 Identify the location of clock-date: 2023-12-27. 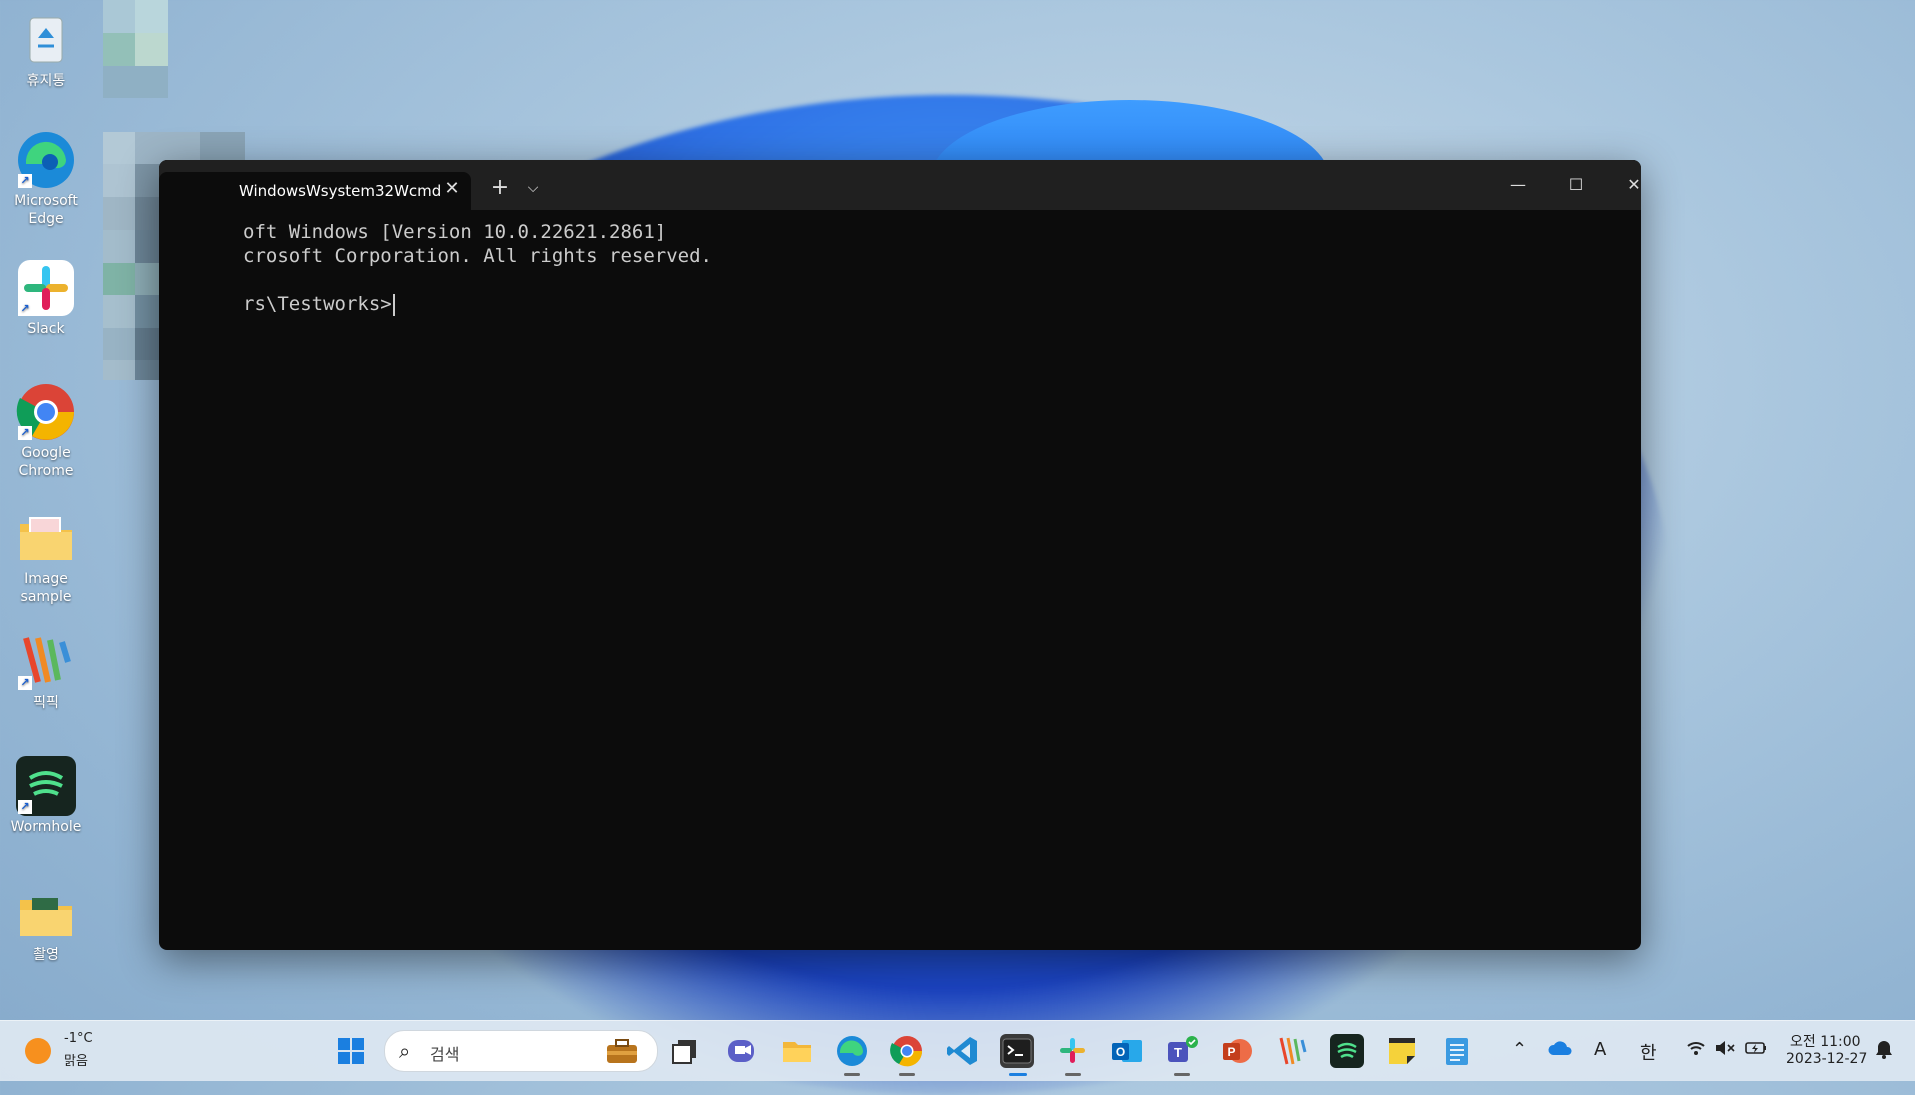
(1826, 1059).